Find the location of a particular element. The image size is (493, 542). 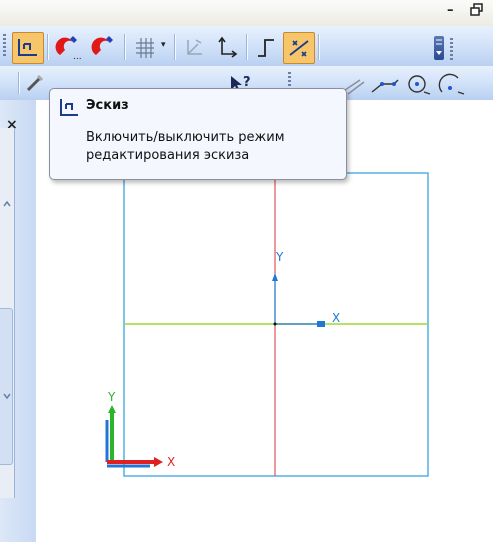

orthogonal-button is located at coordinates (266, 47).